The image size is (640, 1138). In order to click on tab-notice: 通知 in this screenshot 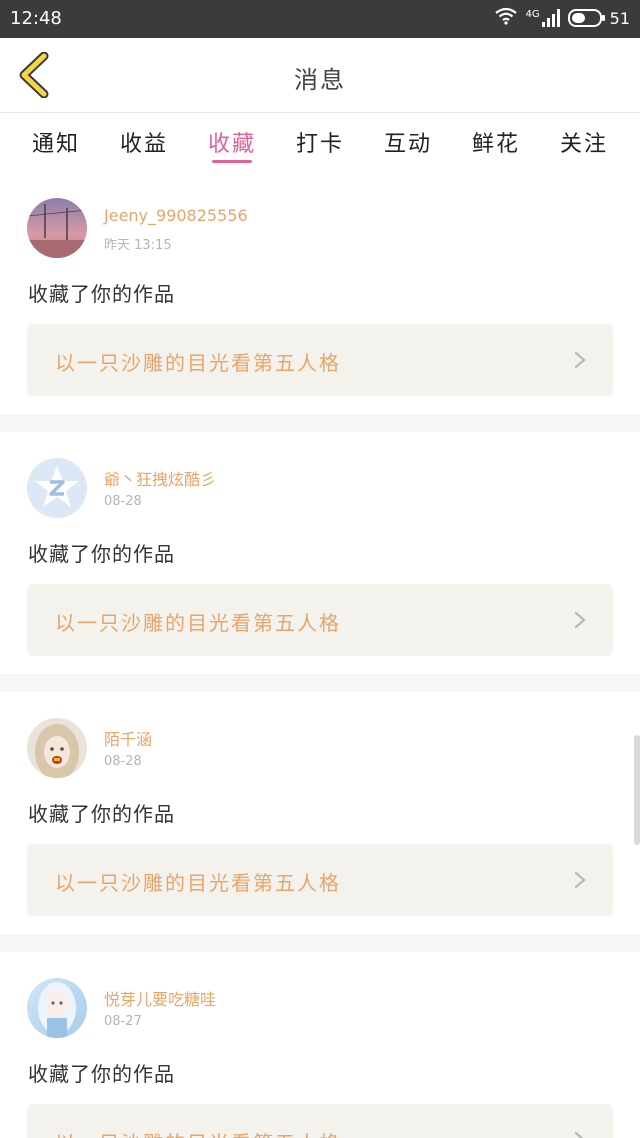, I will do `click(56, 142)`.